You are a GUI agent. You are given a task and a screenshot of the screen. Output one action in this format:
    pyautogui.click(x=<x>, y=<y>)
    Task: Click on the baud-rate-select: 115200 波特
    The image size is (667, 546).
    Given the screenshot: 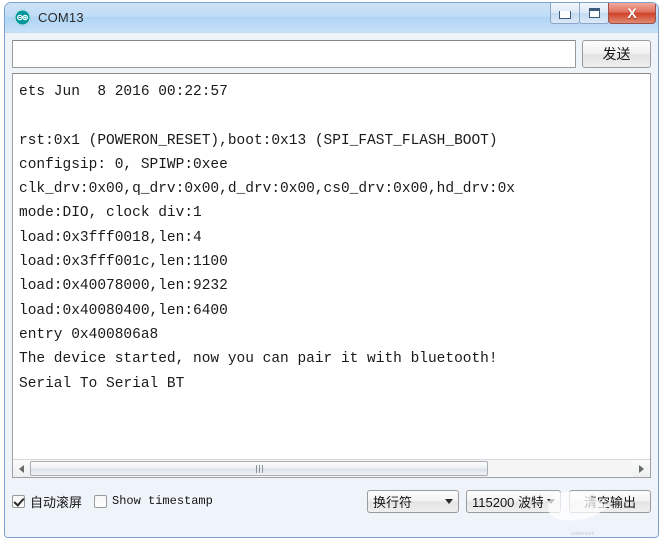 What is the action you would take?
    pyautogui.click(x=513, y=501)
    